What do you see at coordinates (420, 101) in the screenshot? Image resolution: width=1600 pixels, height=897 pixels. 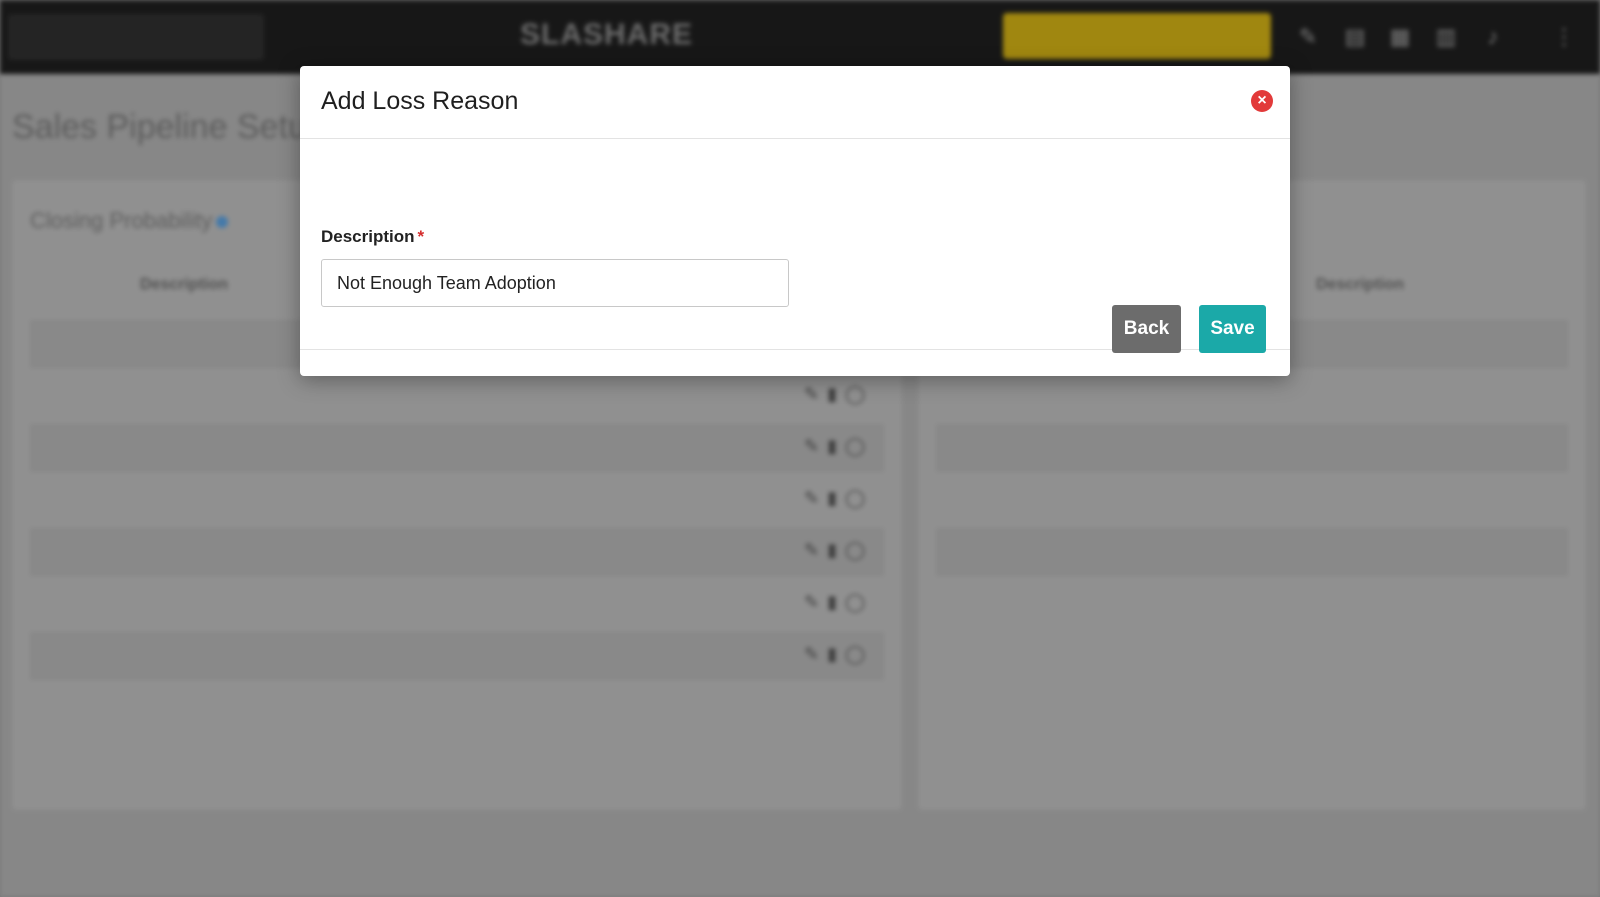 I see `modal-title: Add Loss Reason` at bounding box center [420, 101].